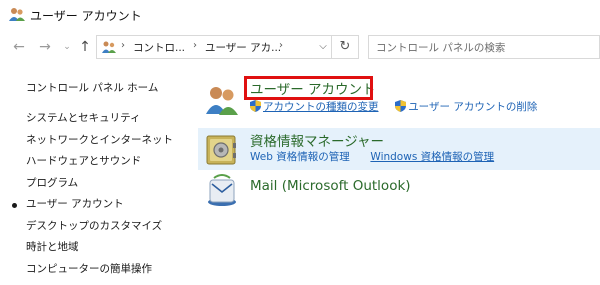  What do you see at coordinates (479, 48) in the screenshot?
I see `search-input` at bounding box center [479, 48].